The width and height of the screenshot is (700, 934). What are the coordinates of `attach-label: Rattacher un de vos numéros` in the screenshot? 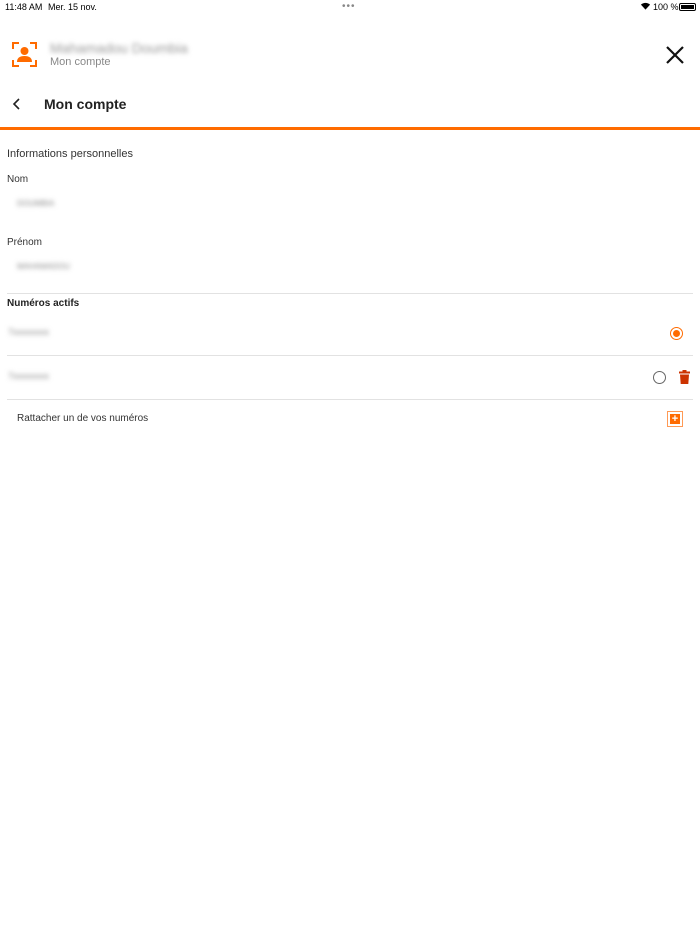 It's located at (83, 418).